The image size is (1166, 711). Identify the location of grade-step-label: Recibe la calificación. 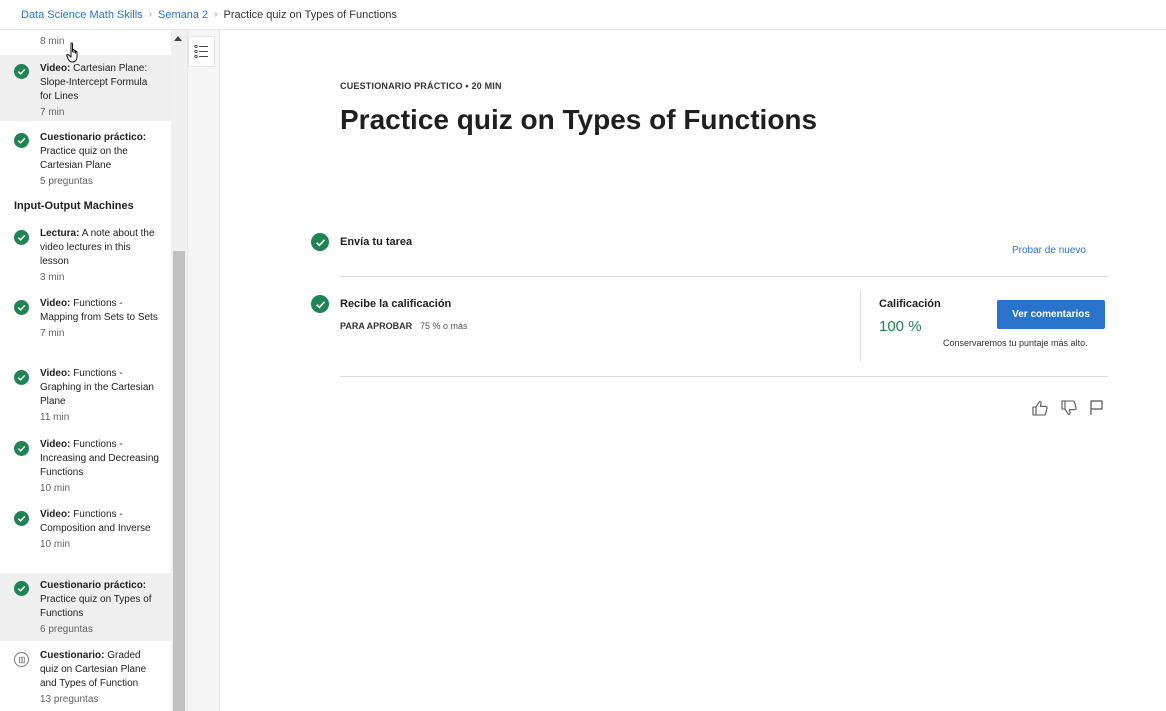
(396, 304).